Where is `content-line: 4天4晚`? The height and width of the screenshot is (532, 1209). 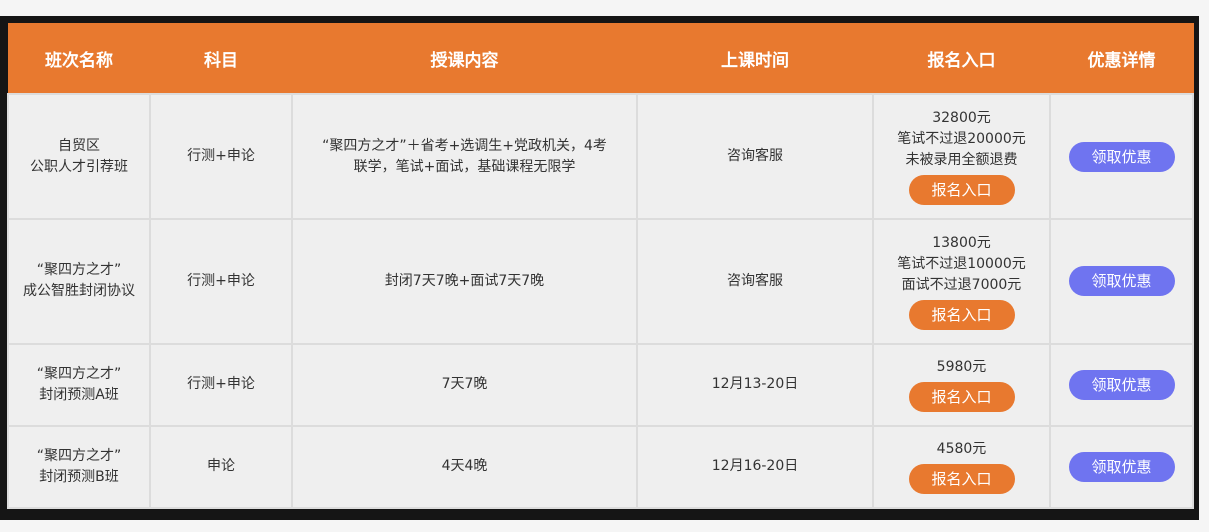
content-line: 4天4晚 is located at coordinates (464, 466).